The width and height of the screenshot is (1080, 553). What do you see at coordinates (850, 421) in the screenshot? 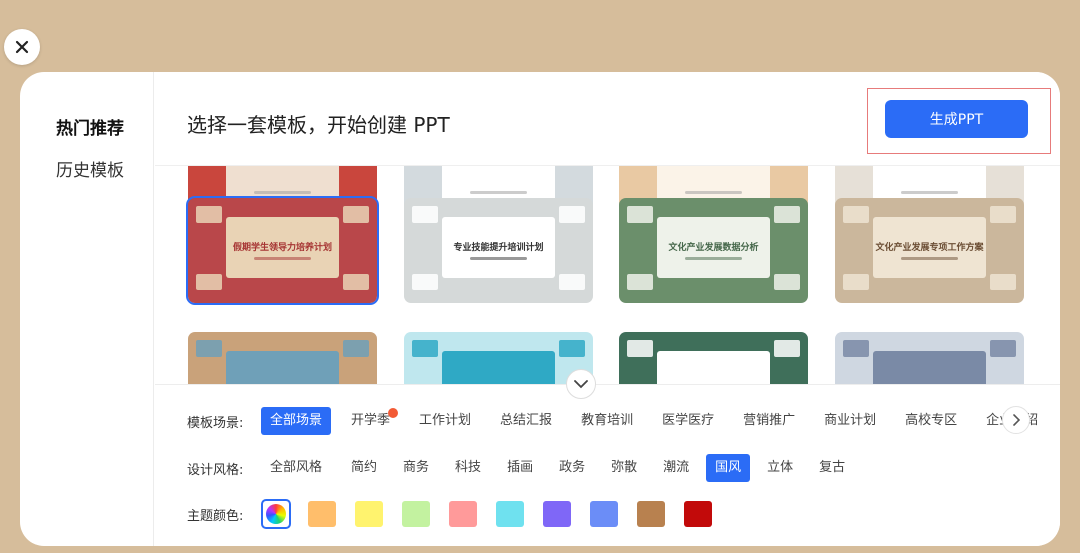
I see `scene-option: 商业计划` at bounding box center [850, 421].